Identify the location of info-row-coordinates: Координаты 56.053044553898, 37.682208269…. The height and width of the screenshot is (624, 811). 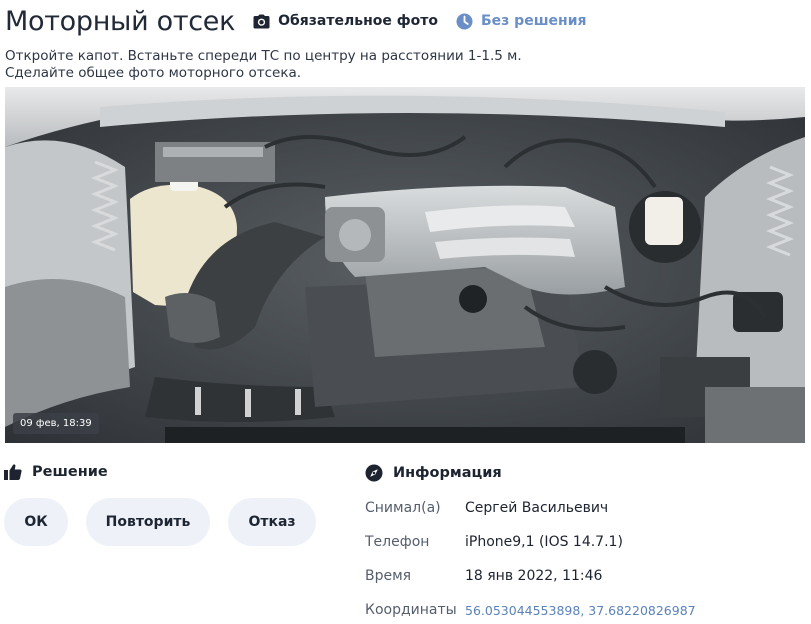
(530, 610).